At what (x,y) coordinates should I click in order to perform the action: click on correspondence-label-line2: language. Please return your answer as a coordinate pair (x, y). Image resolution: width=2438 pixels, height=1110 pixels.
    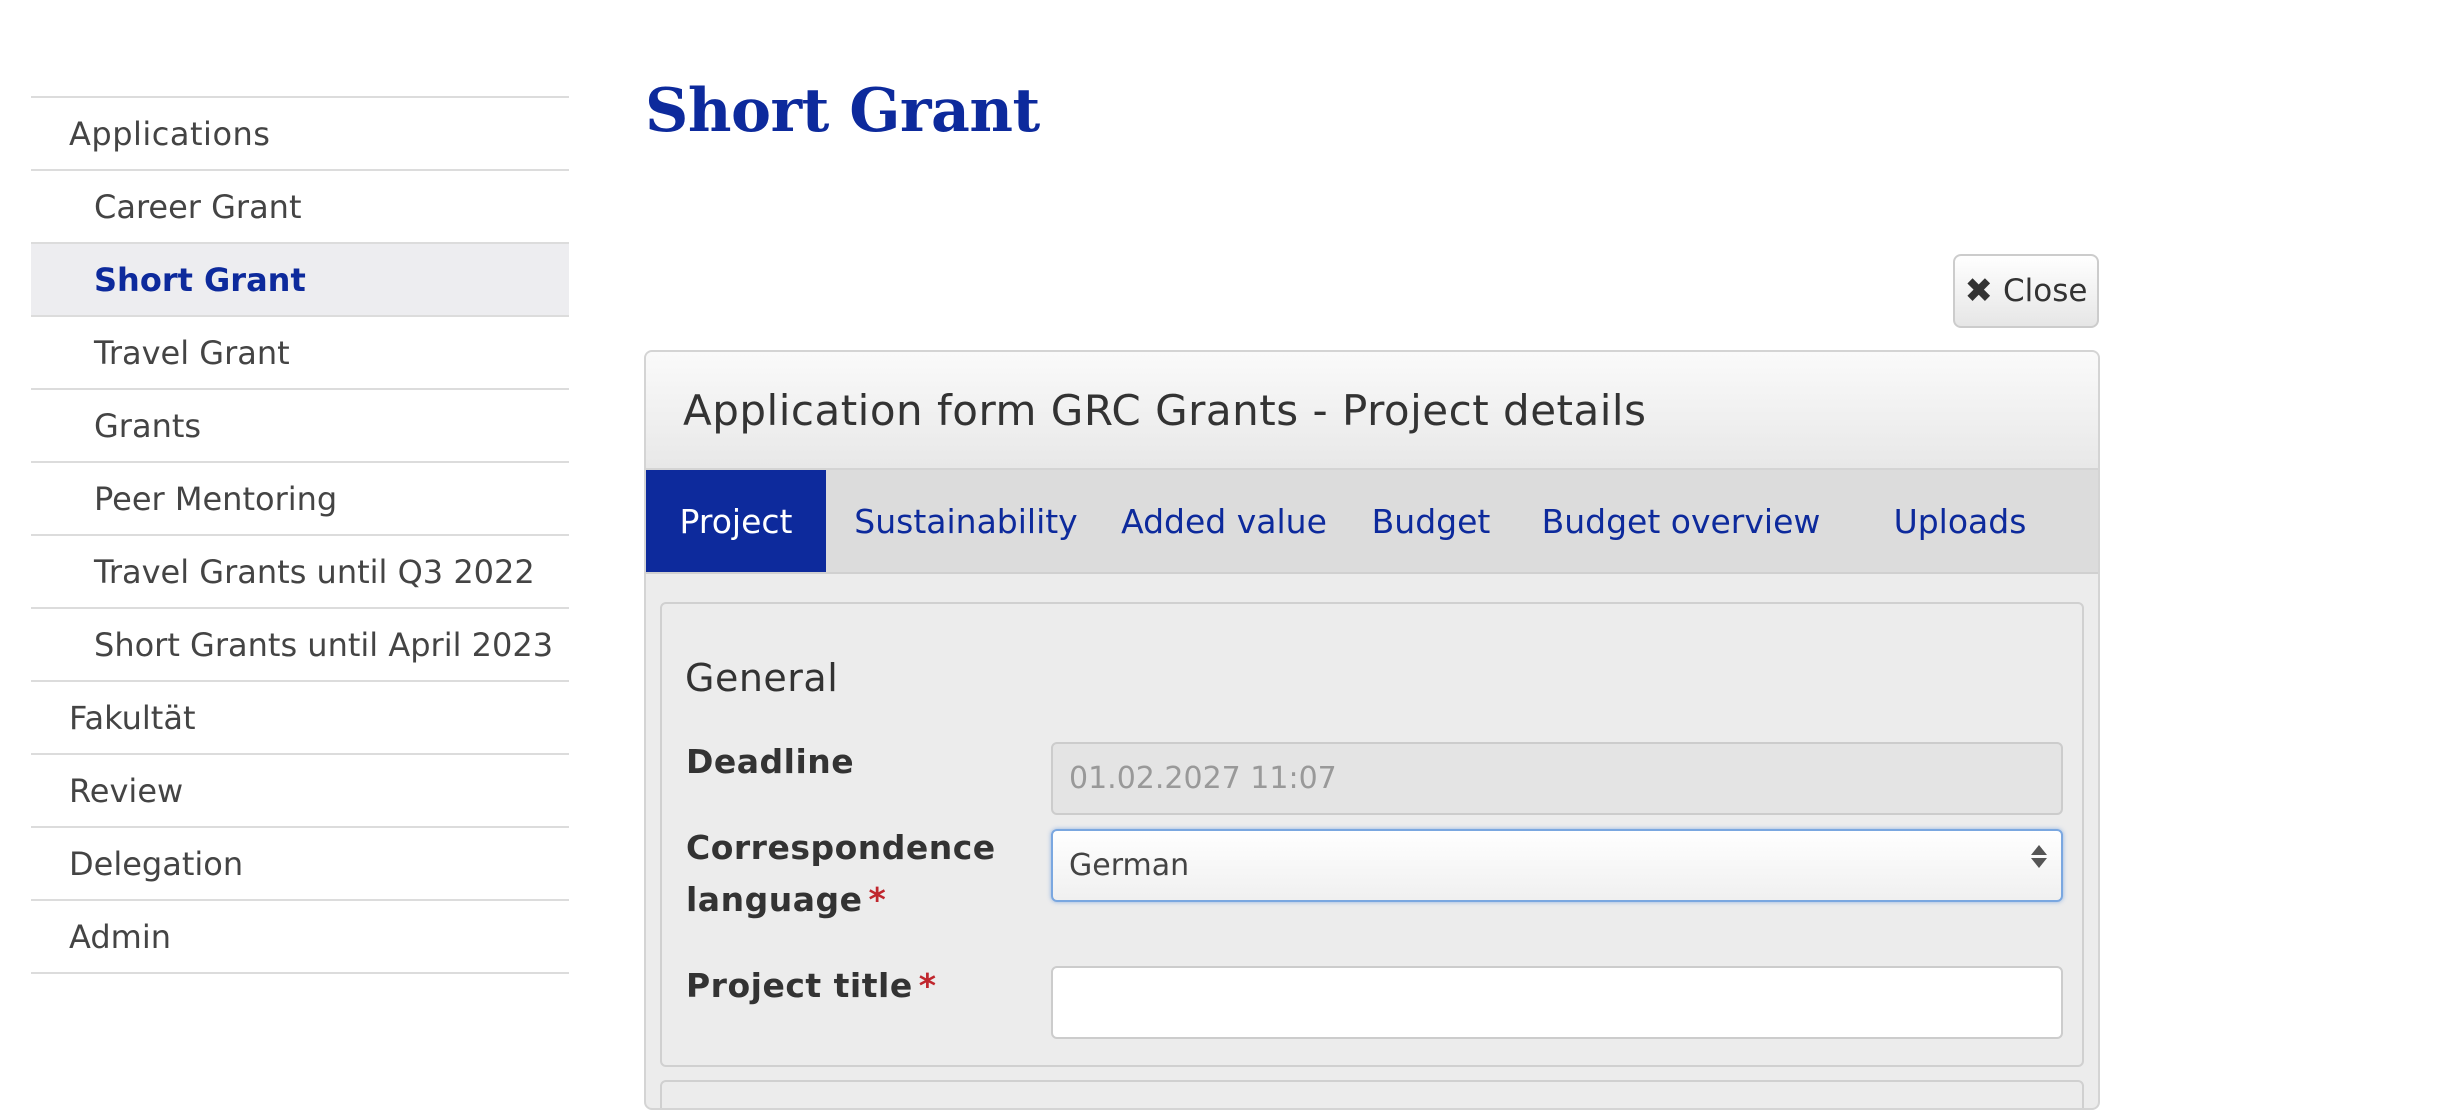
    Looking at the image, I should click on (774, 899).